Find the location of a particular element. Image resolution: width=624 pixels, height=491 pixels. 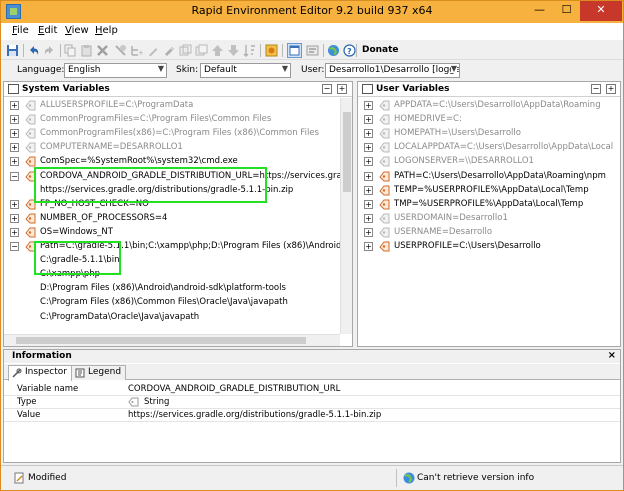

rename-icon is located at coordinates (169, 50).